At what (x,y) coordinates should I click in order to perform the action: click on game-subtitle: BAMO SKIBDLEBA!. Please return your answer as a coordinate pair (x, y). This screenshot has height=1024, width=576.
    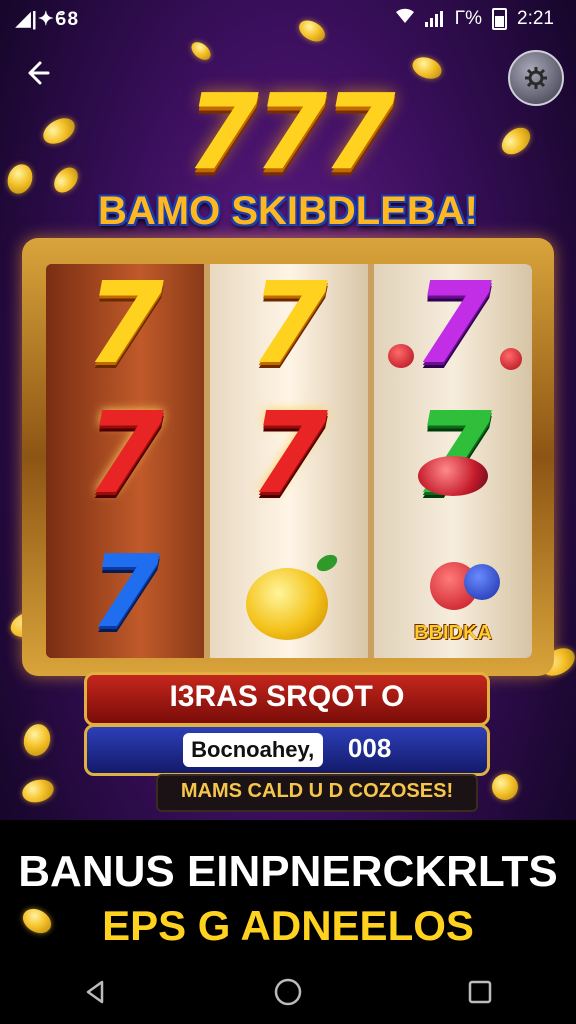
    Looking at the image, I should click on (288, 211).